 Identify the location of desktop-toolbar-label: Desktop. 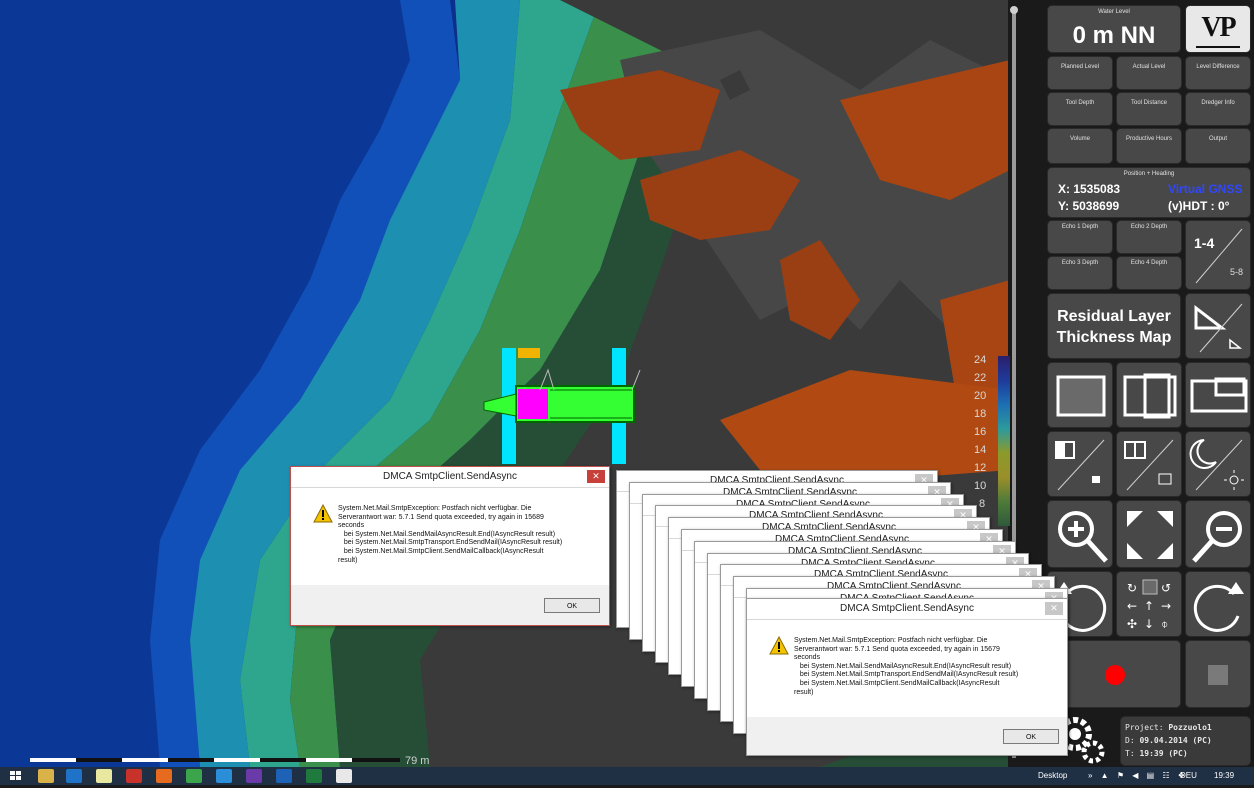
(1052, 775).